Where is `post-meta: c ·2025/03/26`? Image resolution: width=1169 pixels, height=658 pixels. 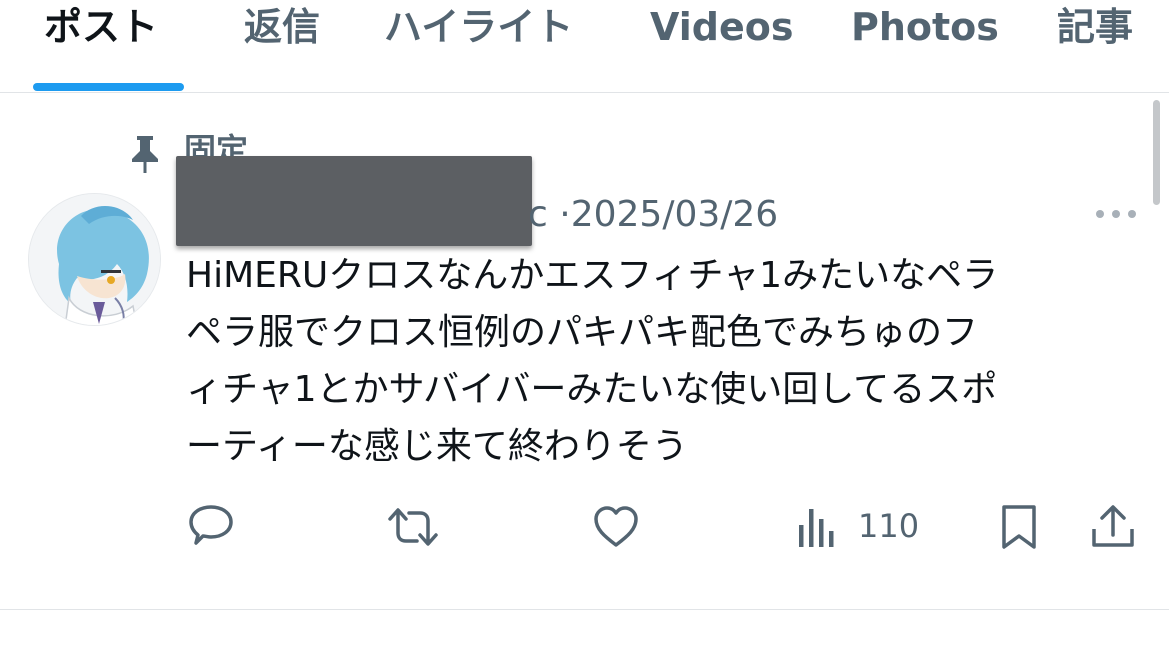 post-meta: c ·2025/03/26 is located at coordinates (653, 215).